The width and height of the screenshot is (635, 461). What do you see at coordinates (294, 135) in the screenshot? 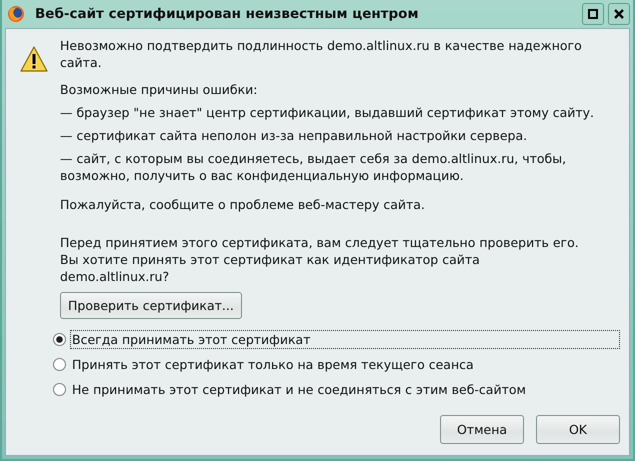
I see `reason-text: — сертификат сайта неполон из-за неправильной настройки сервера.` at bounding box center [294, 135].